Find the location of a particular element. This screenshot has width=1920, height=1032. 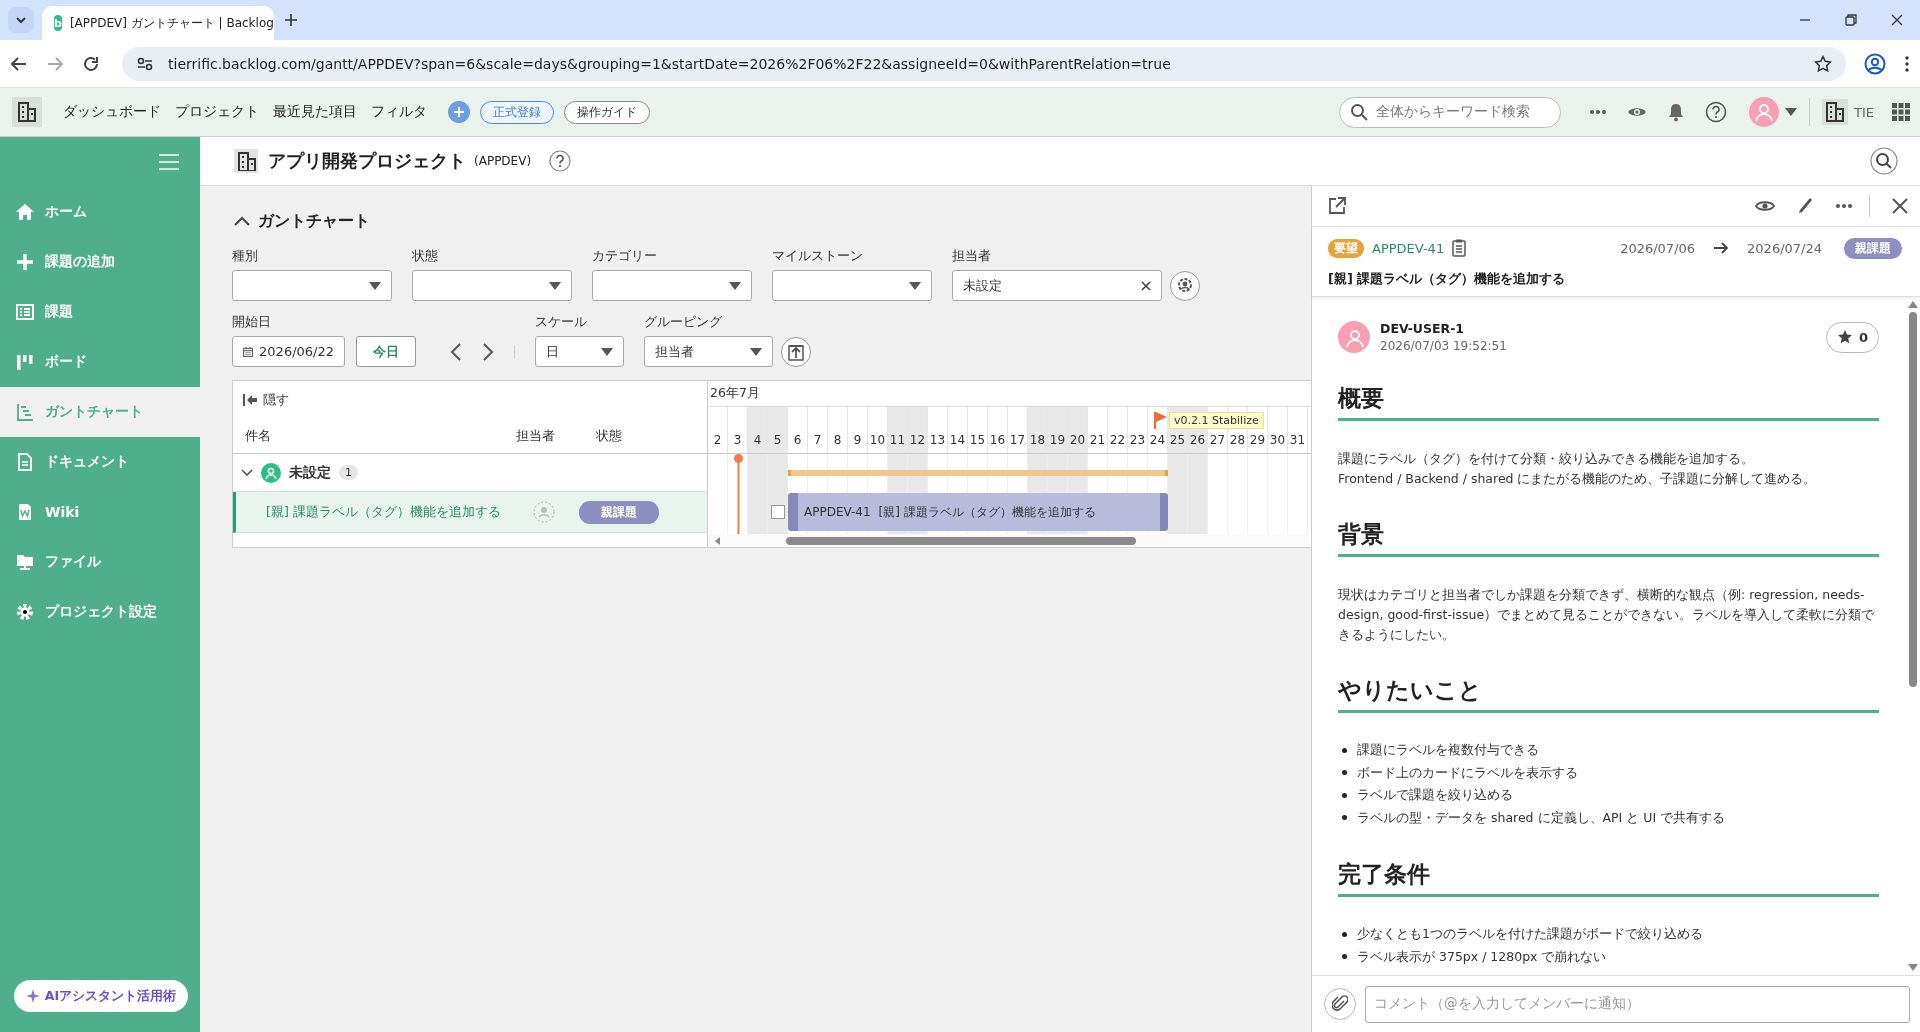

list-icon is located at coordinates (25, 312).